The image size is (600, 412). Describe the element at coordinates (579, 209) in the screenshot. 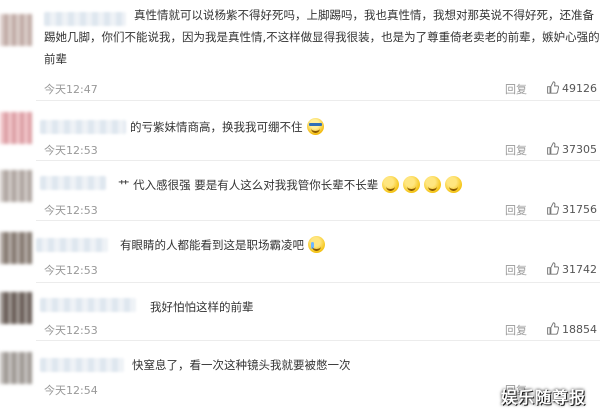

I see `like-count: 31756` at that location.